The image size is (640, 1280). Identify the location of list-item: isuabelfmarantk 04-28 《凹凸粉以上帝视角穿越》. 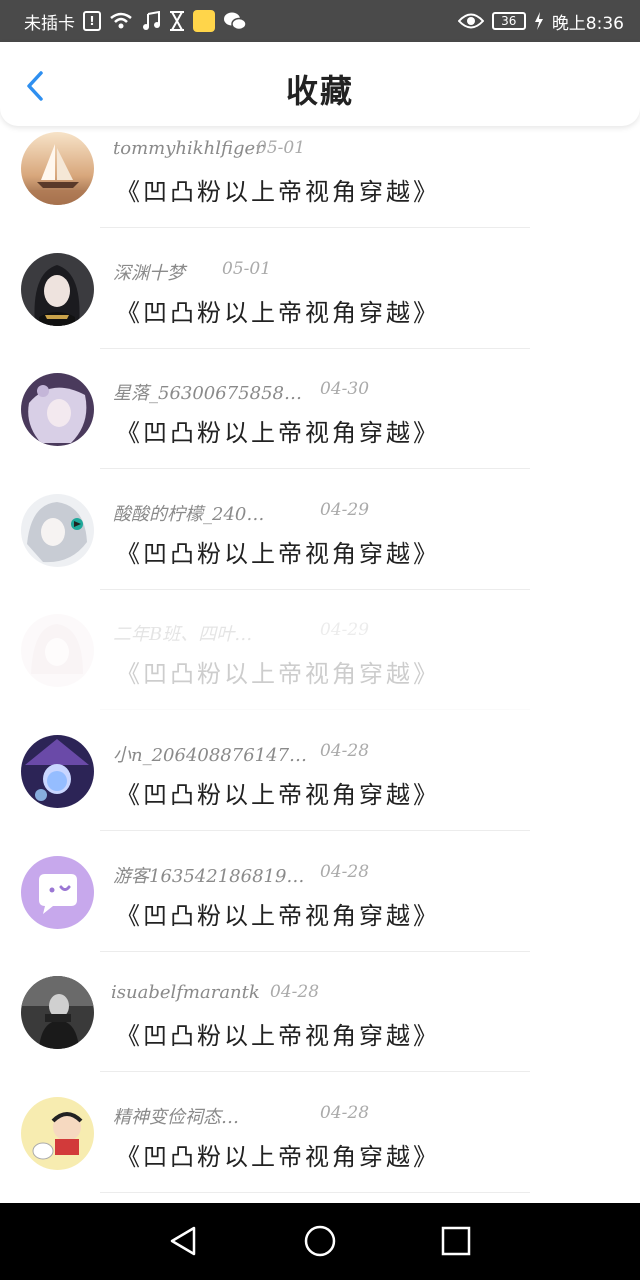
(320, 1032).